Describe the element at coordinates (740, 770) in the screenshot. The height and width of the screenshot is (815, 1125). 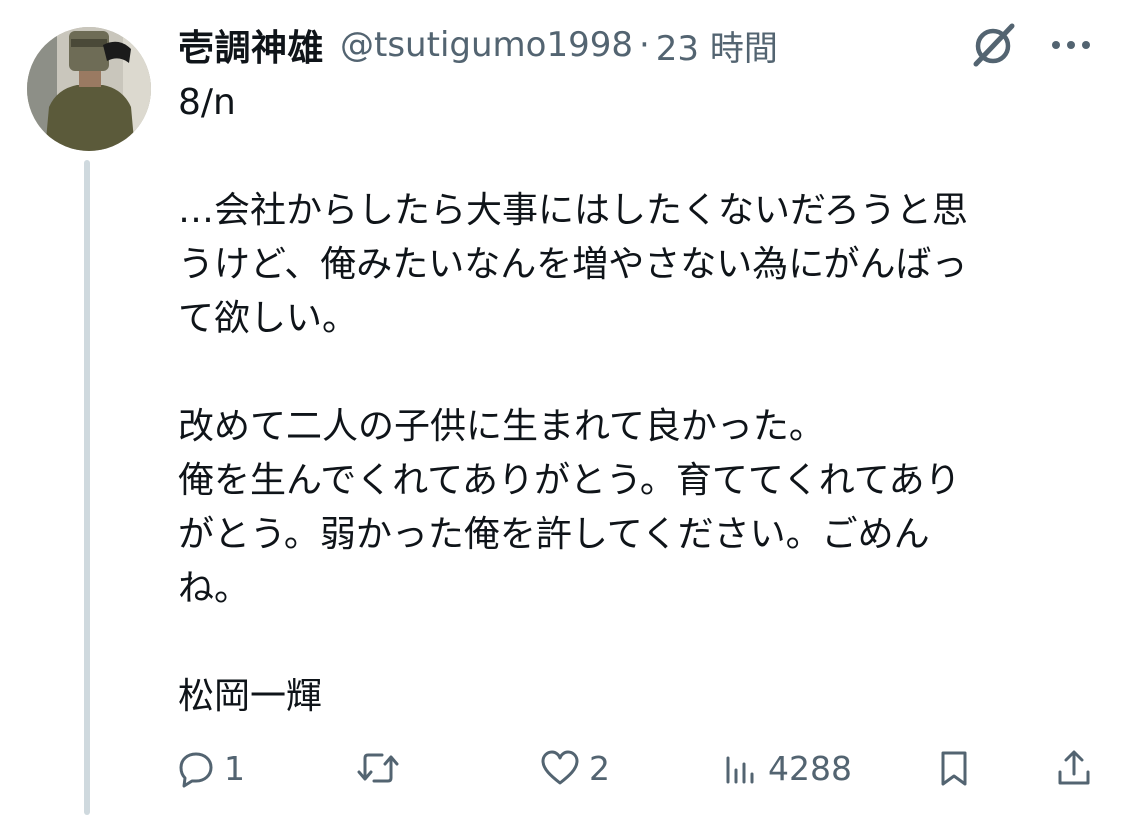
I see `views-icon` at that location.